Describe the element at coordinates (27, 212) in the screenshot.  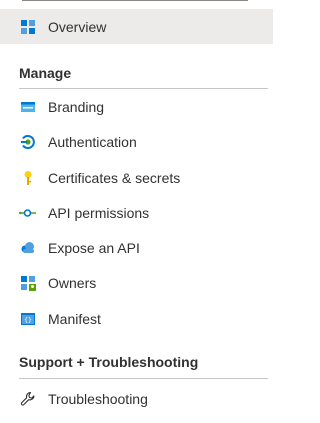
I see `api-permissions-icon` at that location.